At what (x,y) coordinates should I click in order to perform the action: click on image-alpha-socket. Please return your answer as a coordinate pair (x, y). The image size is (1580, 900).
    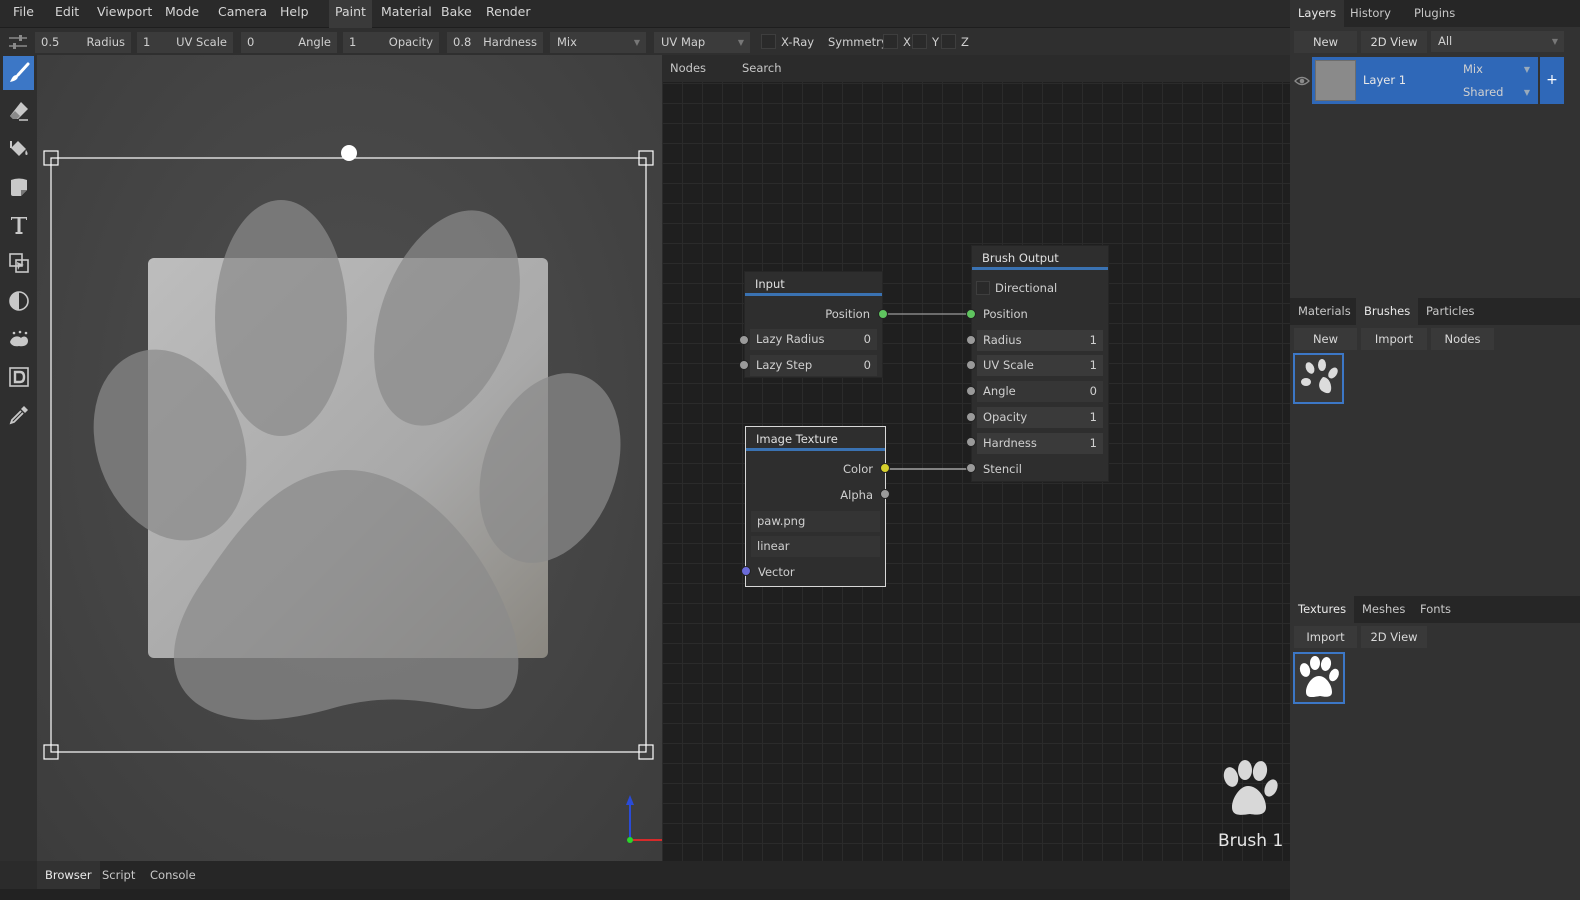
    Looking at the image, I should click on (885, 494).